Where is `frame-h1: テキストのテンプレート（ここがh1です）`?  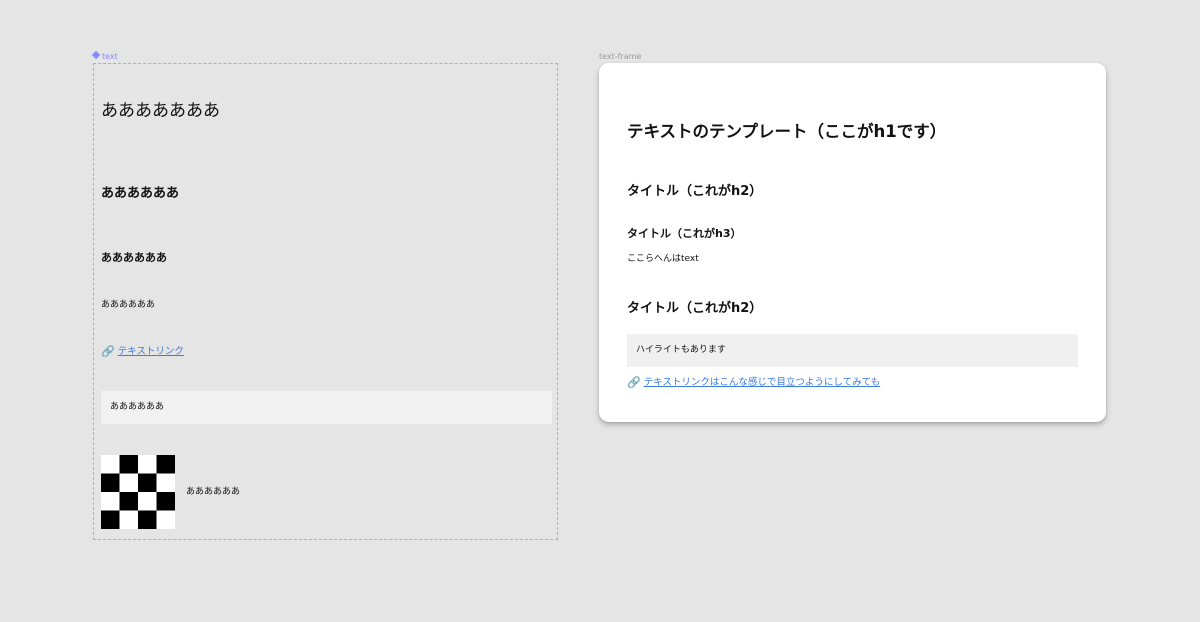
frame-h1: テキストのテンプレート（ここがh1です） is located at coordinates (787, 131).